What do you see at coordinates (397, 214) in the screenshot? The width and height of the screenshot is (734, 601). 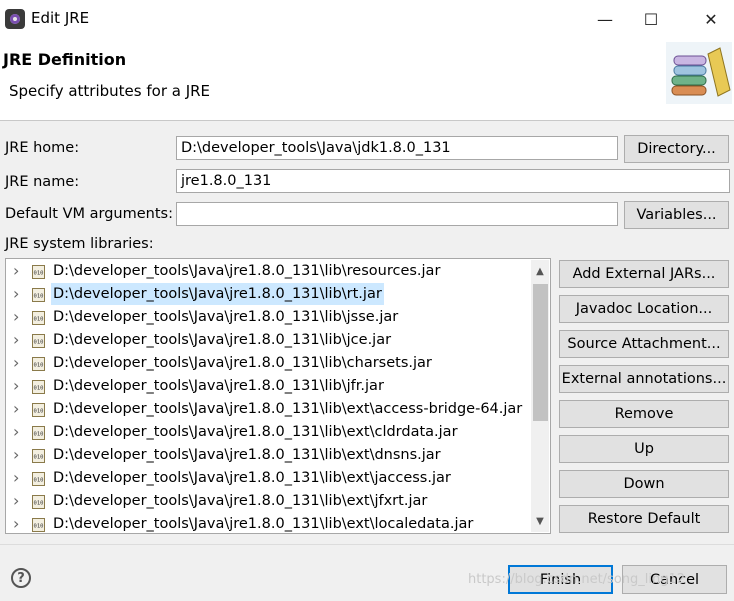 I see `vm-args-field` at bounding box center [397, 214].